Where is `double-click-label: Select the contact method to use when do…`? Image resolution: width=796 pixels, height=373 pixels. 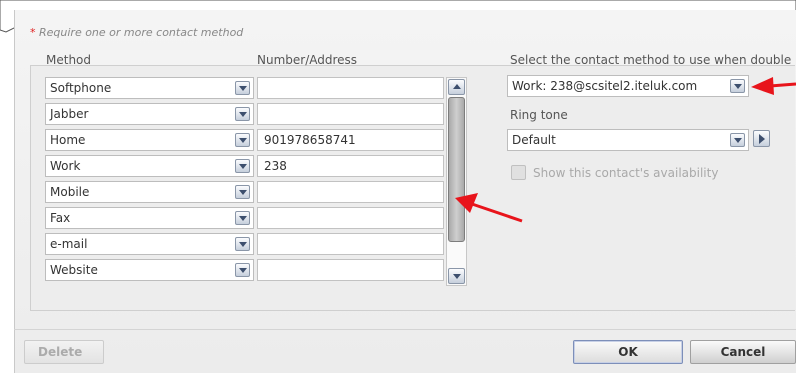 double-click-label: Select the contact method to use when do… is located at coordinates (651, 60).